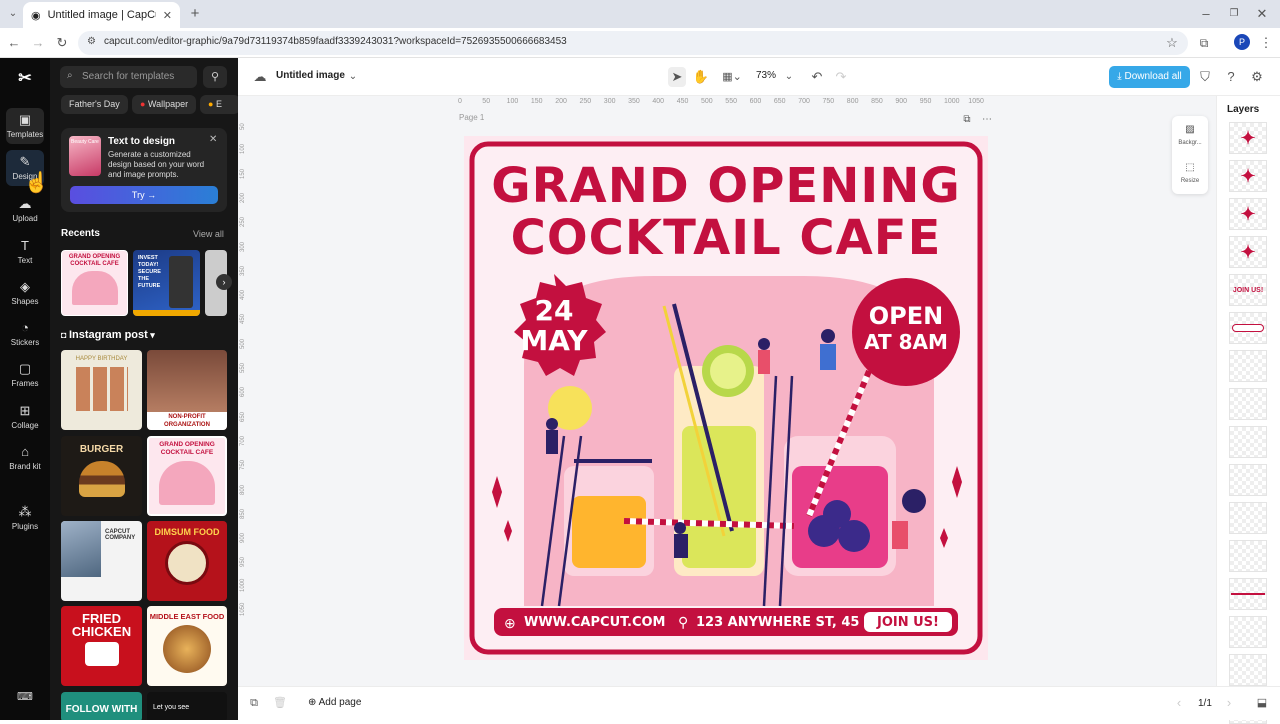 This screenshot has width=1280, height=724. What do you see at coordinates (280, 703) in the screenshot?
I see `delete-page-icon: 🗑` at bounding box center [280, 703].